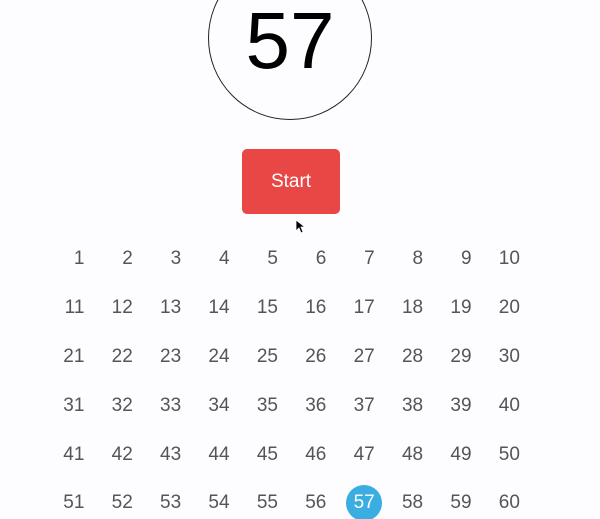 The height and width of the screenshot is (519, 600). I want to click on number-cell-label: 5, so click(272, 259).